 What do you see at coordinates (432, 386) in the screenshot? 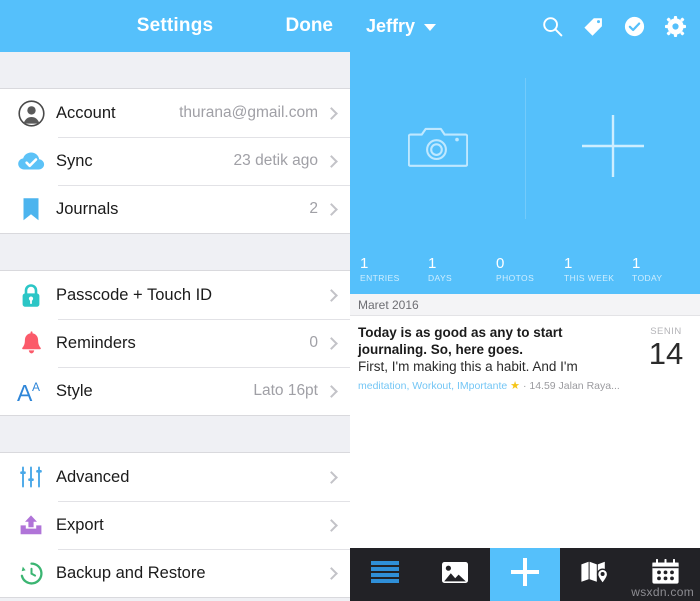
I see `entry-tags: meditation, Workout, IMportante` at bounding box center [432, 386].